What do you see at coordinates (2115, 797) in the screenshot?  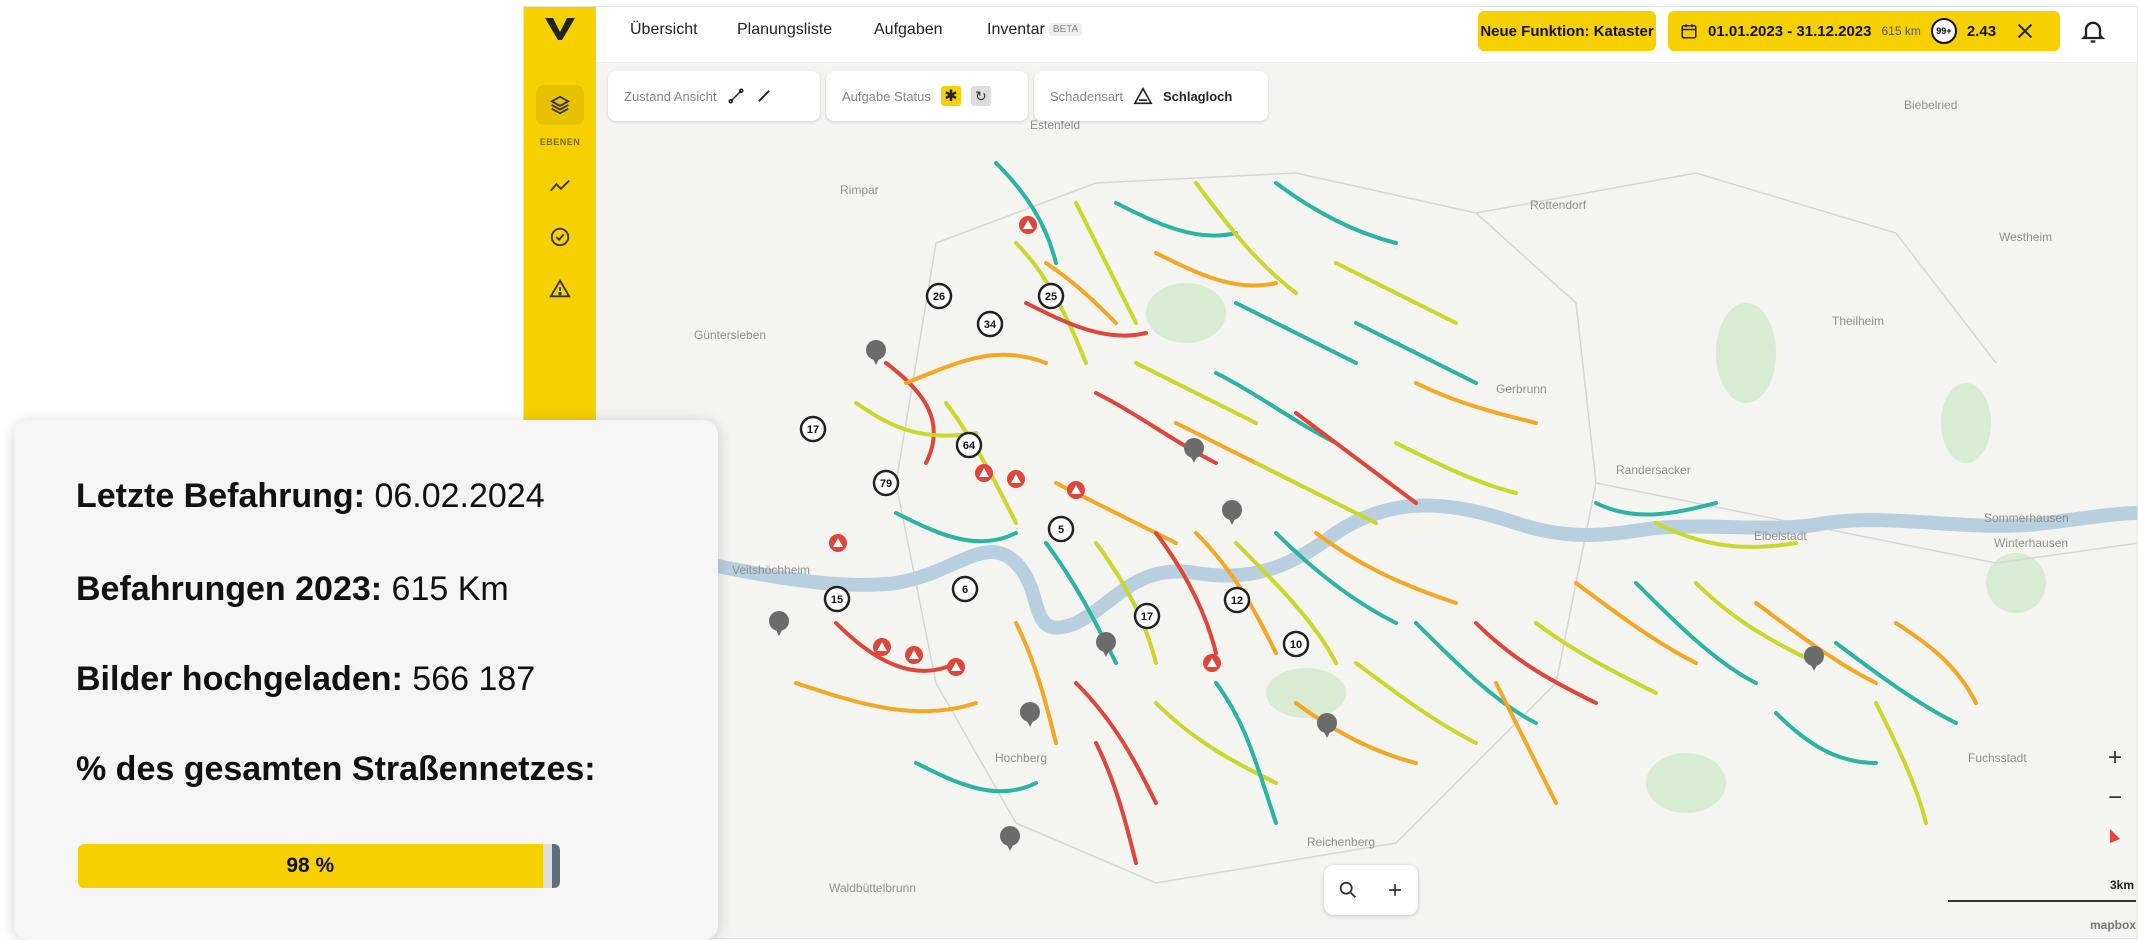 I see `zoom-out-icon: −` at bounding box center [2115, 797].